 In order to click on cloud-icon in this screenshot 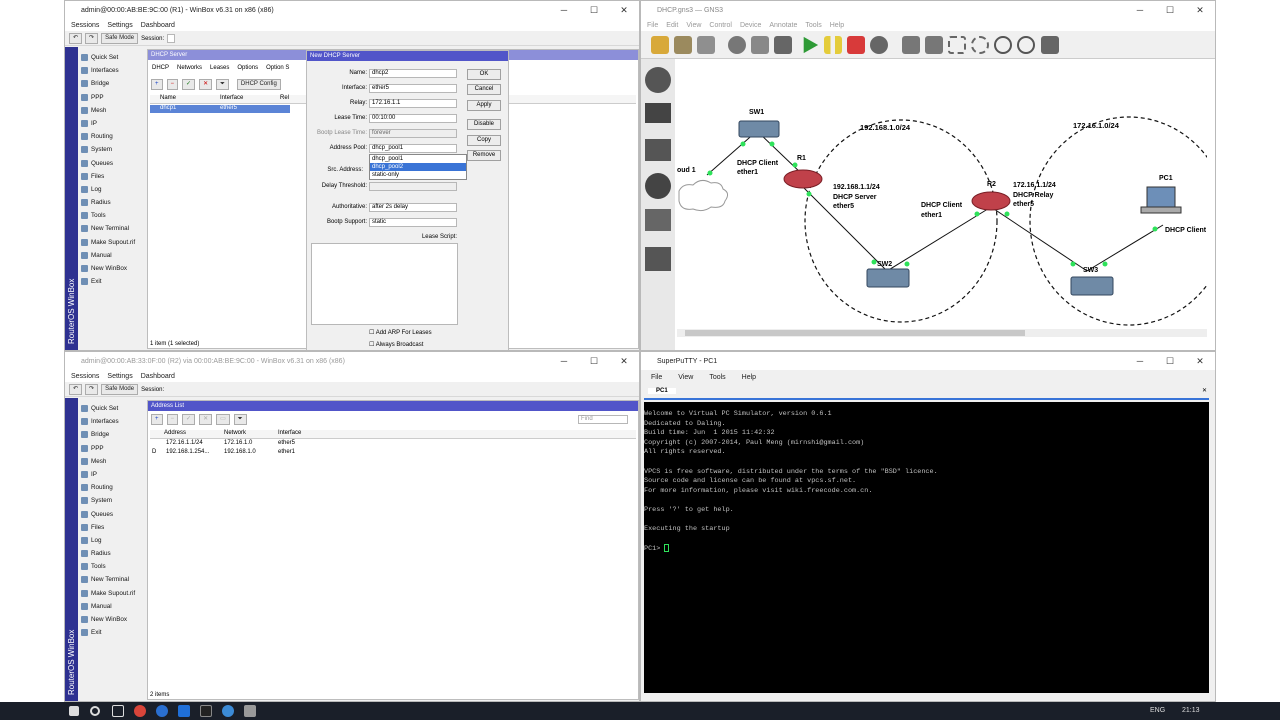, I will do `click(703, 195)`.